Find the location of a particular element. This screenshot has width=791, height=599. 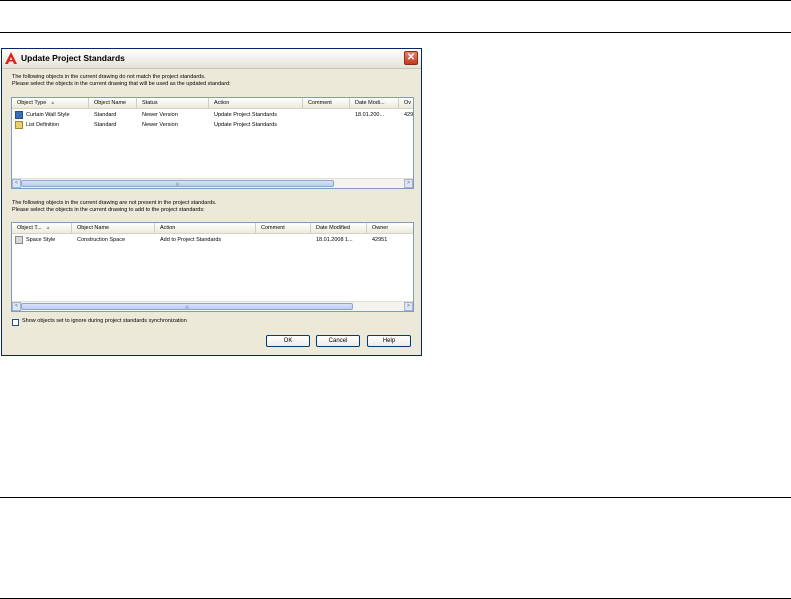

cell-owner: 42951 is located at coordinates (380, 240).